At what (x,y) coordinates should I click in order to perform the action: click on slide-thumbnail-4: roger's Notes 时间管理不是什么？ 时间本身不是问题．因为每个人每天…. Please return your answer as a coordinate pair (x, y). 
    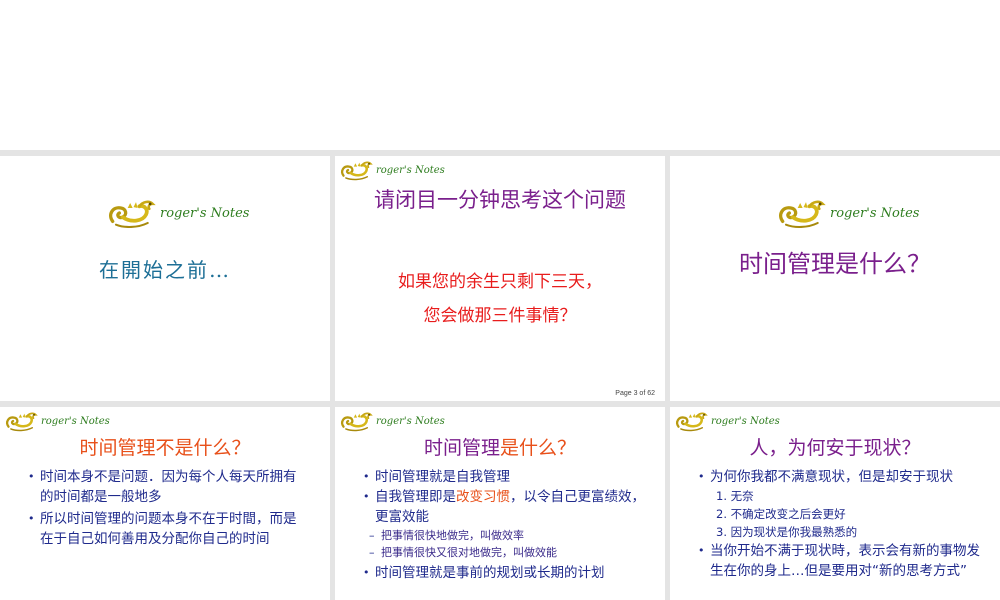
    Looking at the image, I should click on (165, 503).